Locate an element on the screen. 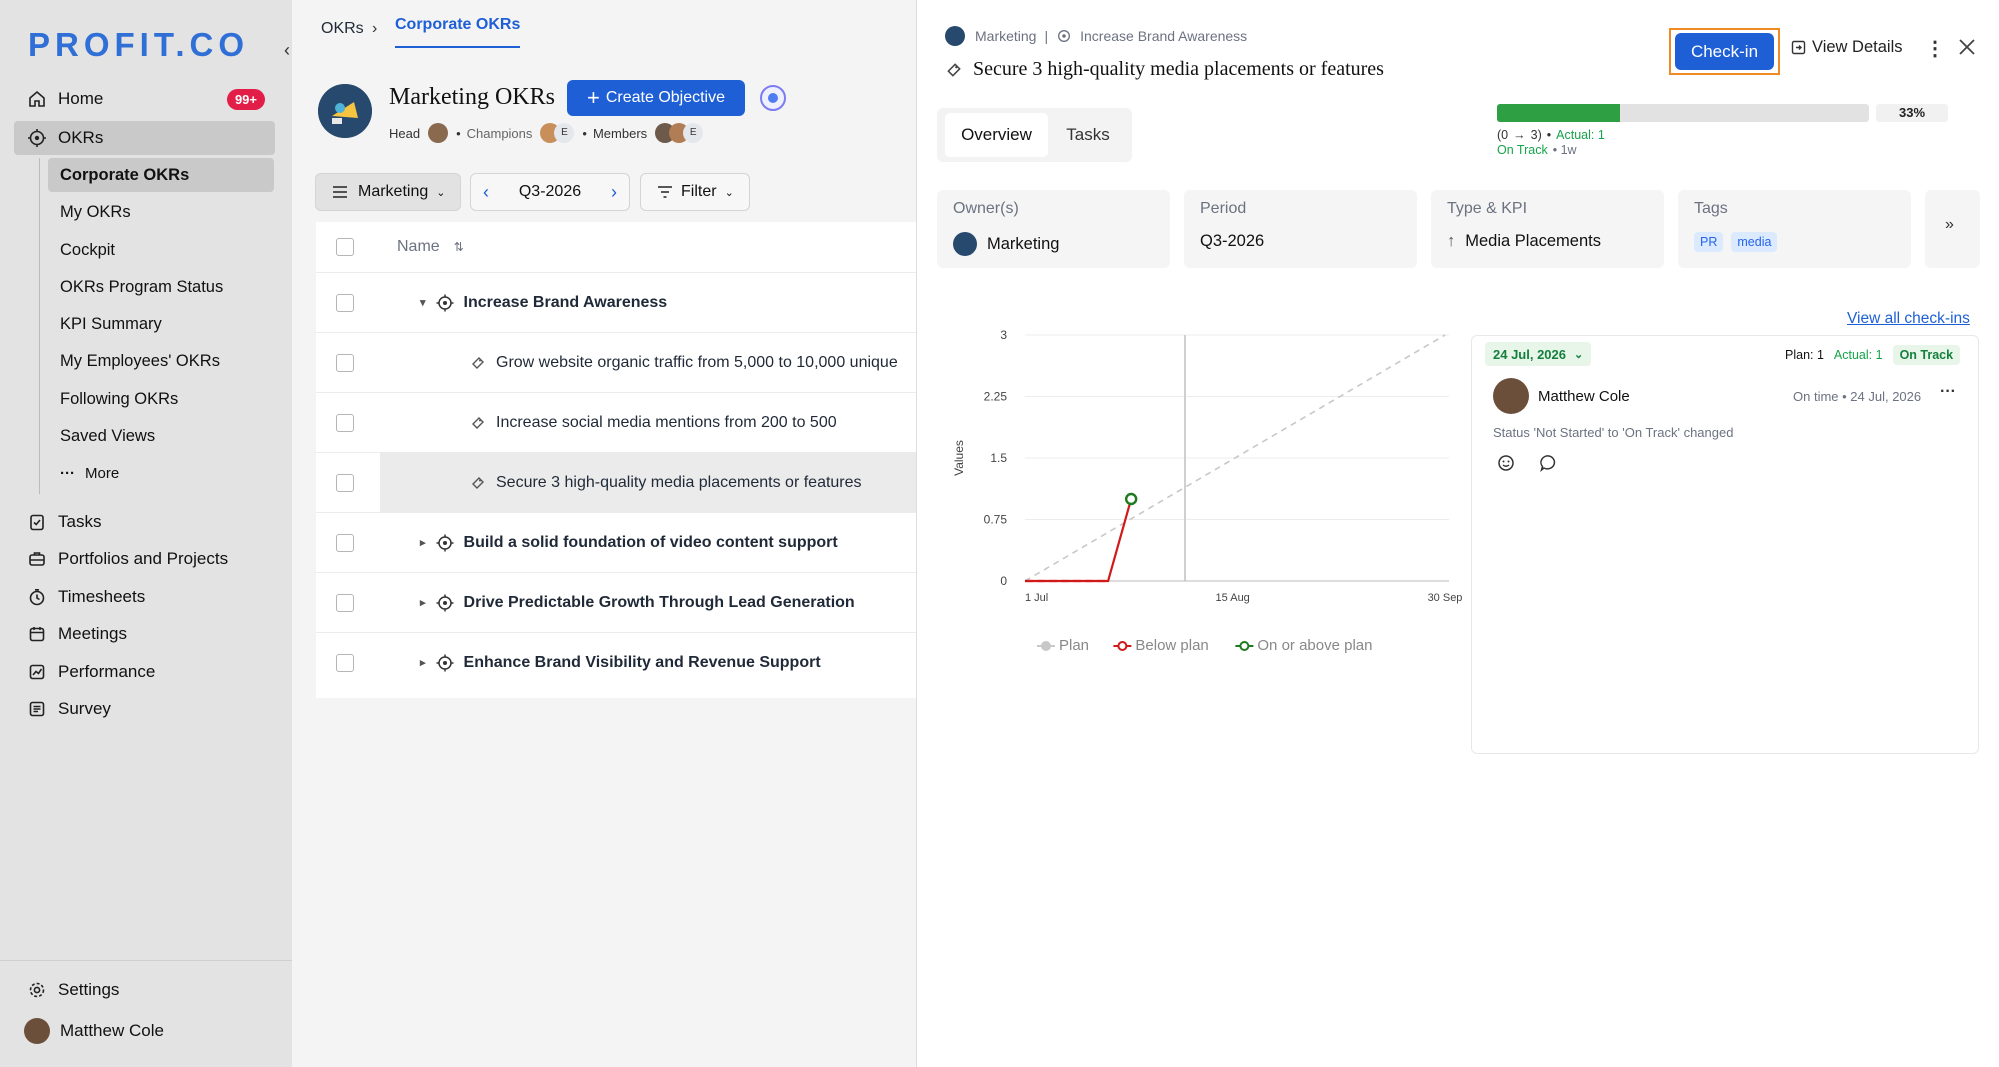 The width and height of the screenshot is (1999, 1067). kpi-name: Media Placements is located at coordinates (1533, 241).